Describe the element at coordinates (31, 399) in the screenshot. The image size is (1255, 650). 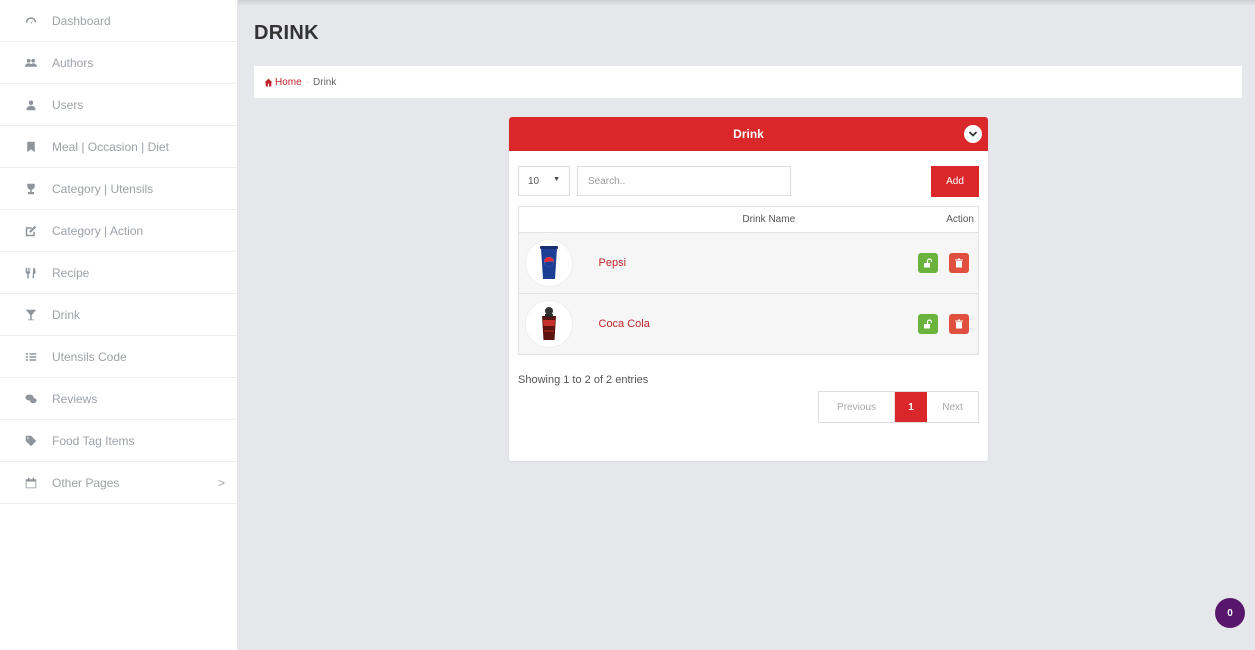
I see `comments-icon` at that location.